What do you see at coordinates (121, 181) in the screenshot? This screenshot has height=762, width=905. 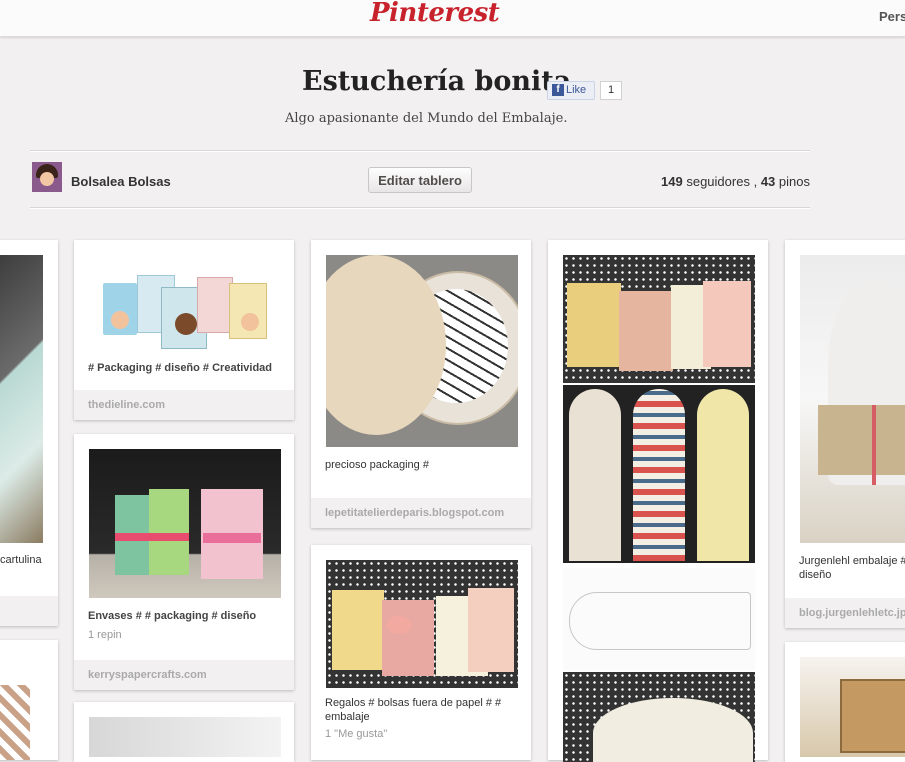 I see `owner-name: Bolsalea Bolsas` at bounding box center [121, 181].